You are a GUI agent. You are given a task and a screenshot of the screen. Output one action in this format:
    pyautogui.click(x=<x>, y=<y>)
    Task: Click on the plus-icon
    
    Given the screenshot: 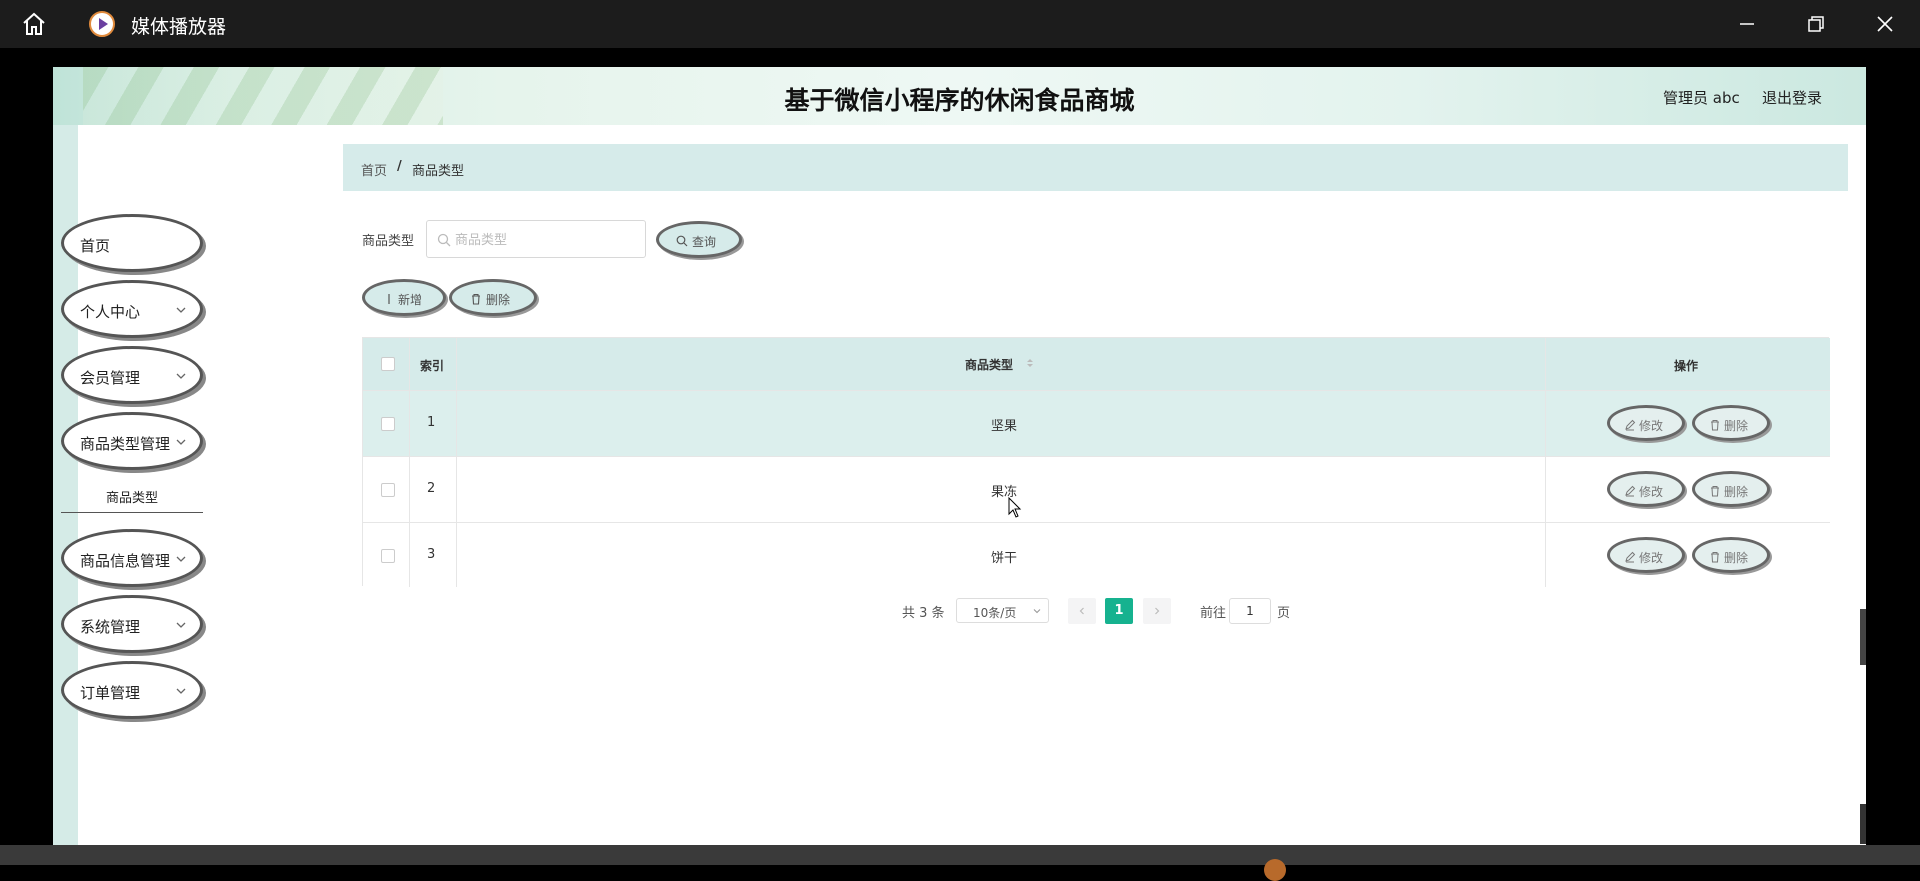 What is the action you would take?
    pyautogui.click(x=389, y=299)
    